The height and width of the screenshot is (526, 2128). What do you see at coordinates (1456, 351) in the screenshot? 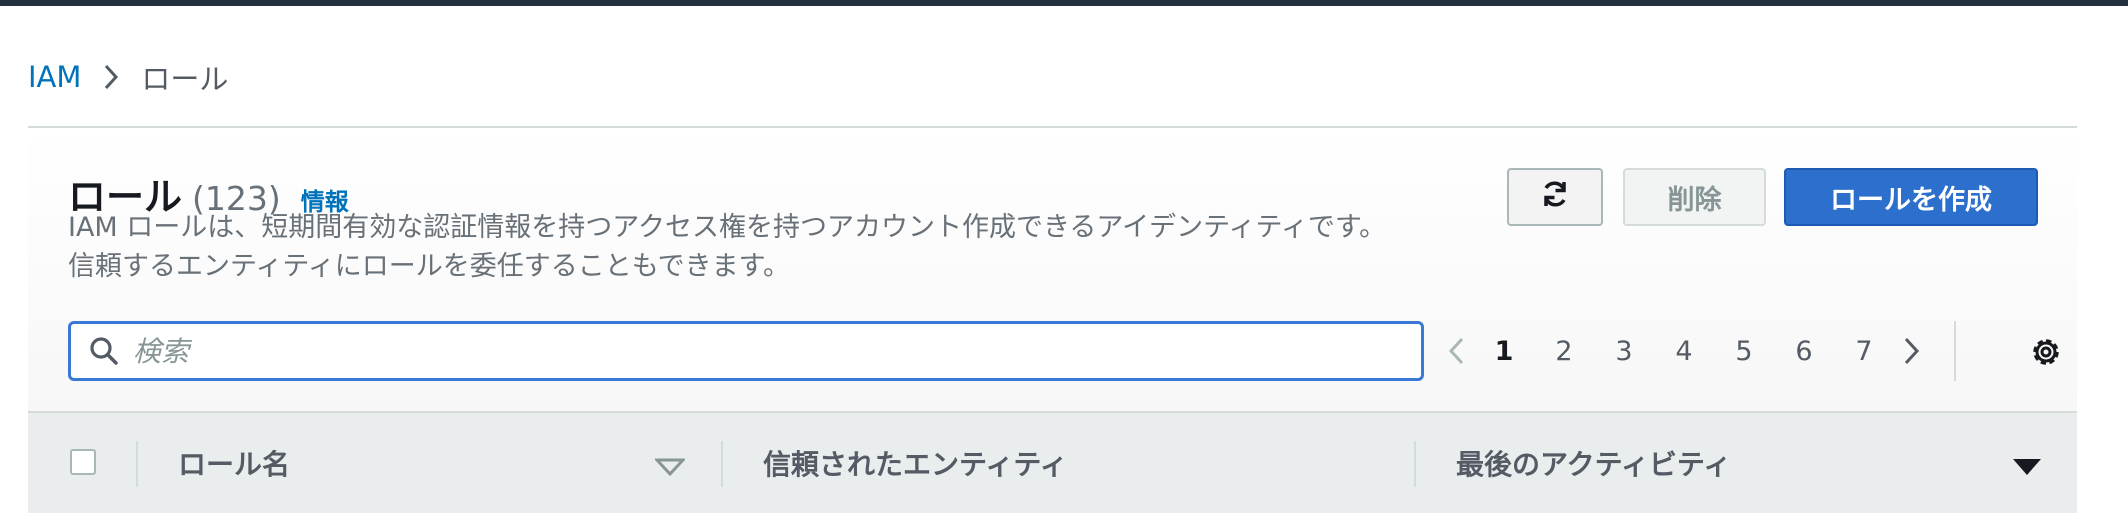
I see `previous-page-button` at bounding box center [1456, 351].